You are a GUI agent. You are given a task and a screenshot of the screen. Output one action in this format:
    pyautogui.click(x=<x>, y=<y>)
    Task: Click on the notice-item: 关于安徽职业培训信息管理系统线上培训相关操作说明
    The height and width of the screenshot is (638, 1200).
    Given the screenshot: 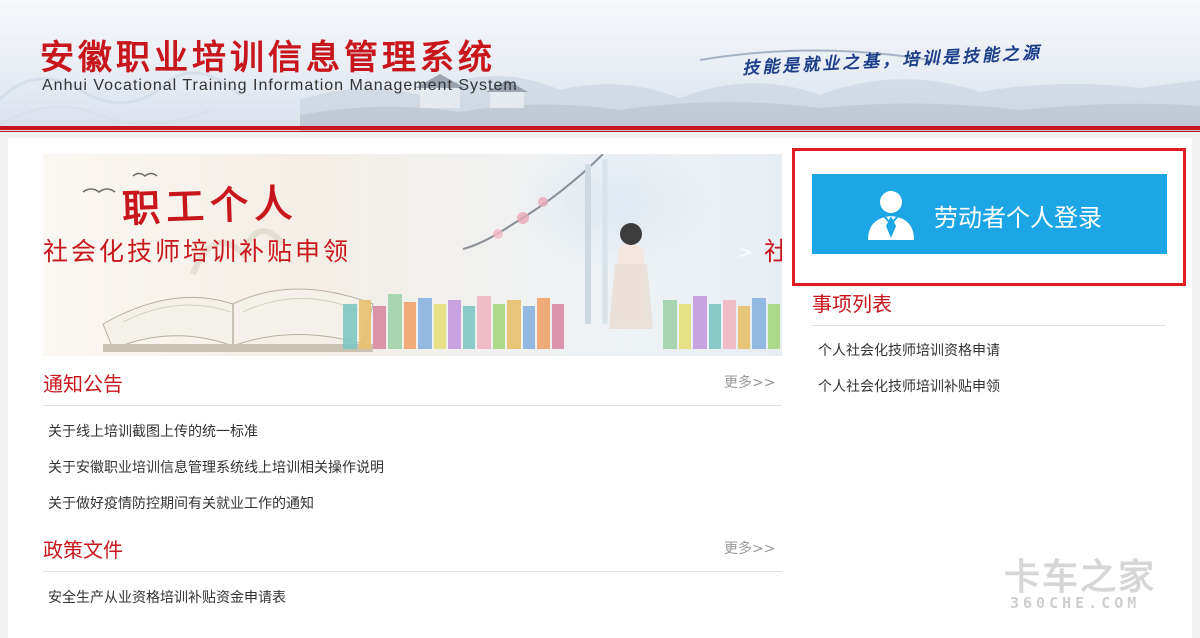 What is the action you would take?
    pyautogui.click(x=216, y=467)
    